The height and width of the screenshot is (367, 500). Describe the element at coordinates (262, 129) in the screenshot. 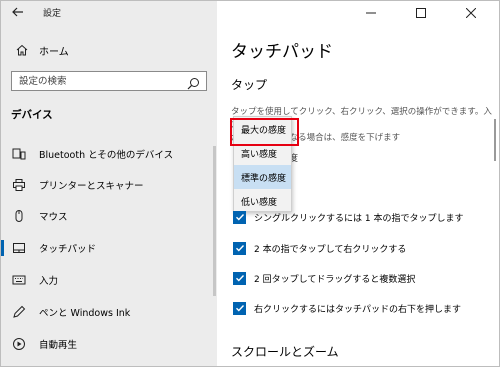

I see `dropdown-option: 最大の感度` at that location.